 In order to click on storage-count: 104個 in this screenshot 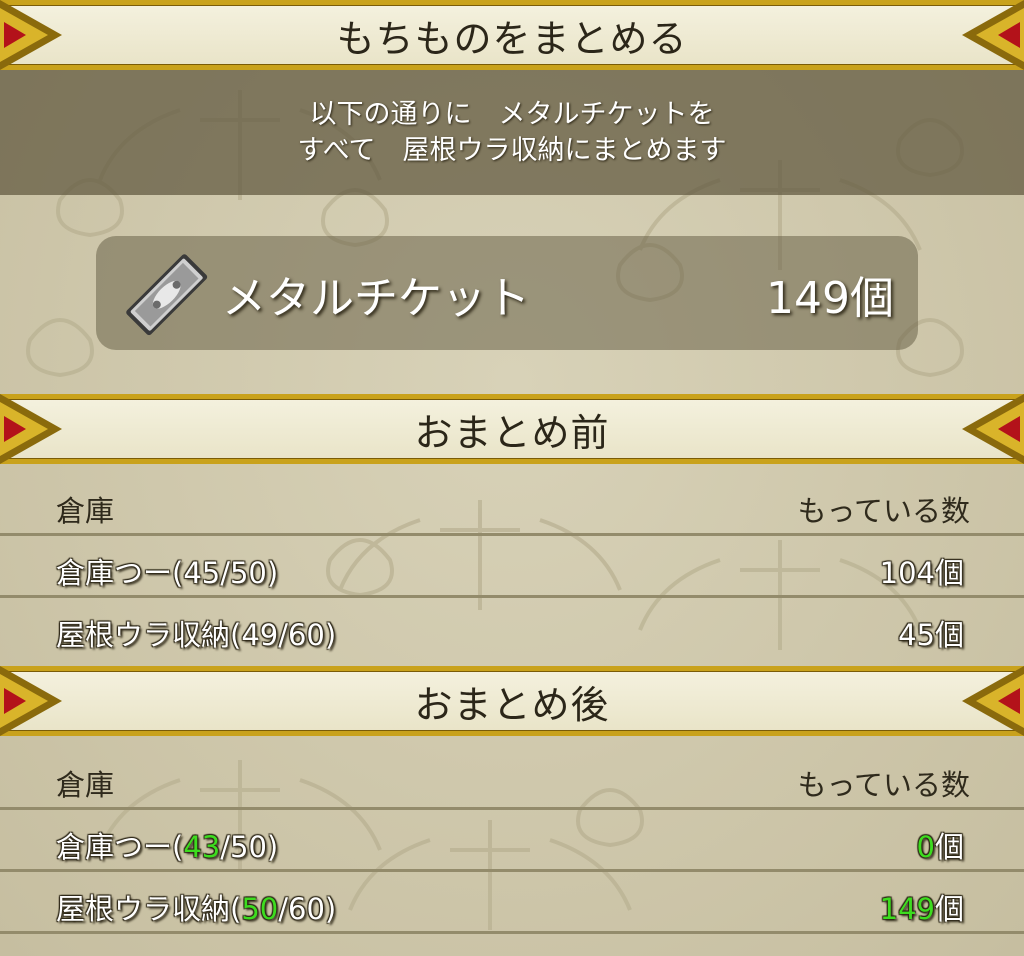, I will do `click(921, 573)`.